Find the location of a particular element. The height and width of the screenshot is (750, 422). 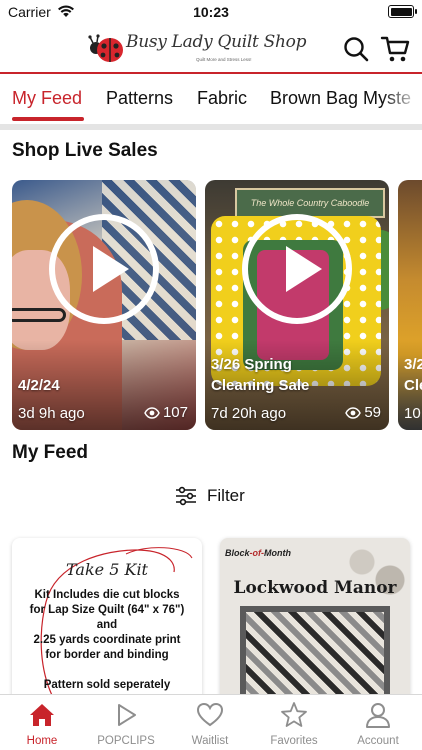

star-icon is located at coordinates (294, 714).